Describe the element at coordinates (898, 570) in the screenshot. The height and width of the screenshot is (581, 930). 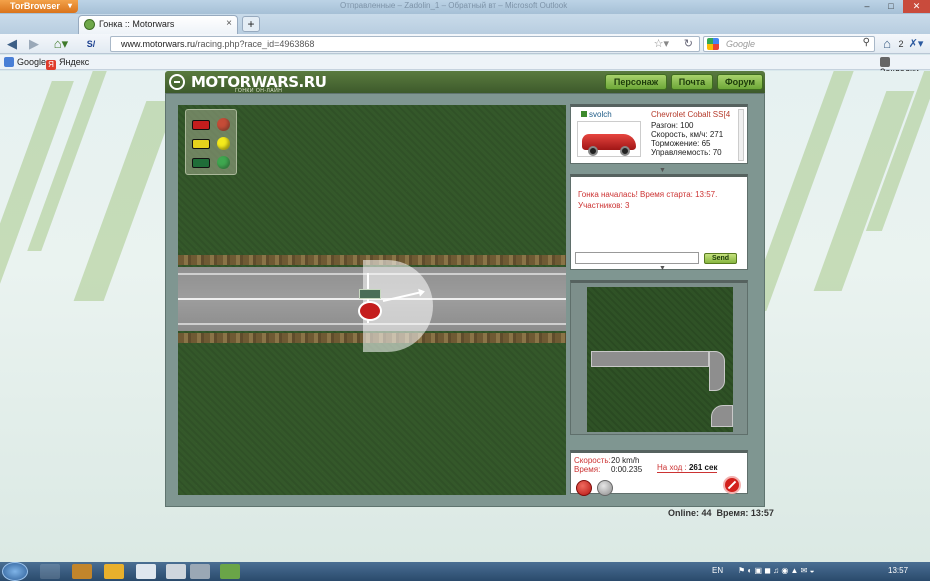
I see `system-clock: 13:57` at that location.